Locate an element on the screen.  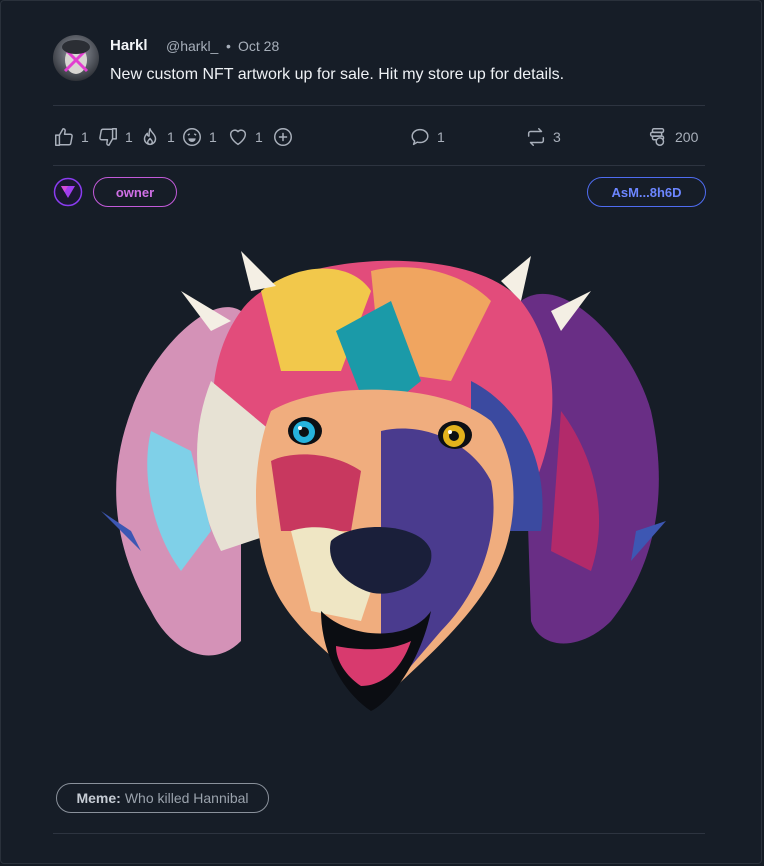
thumbs-up-icon is located at coordinates (64, 137).